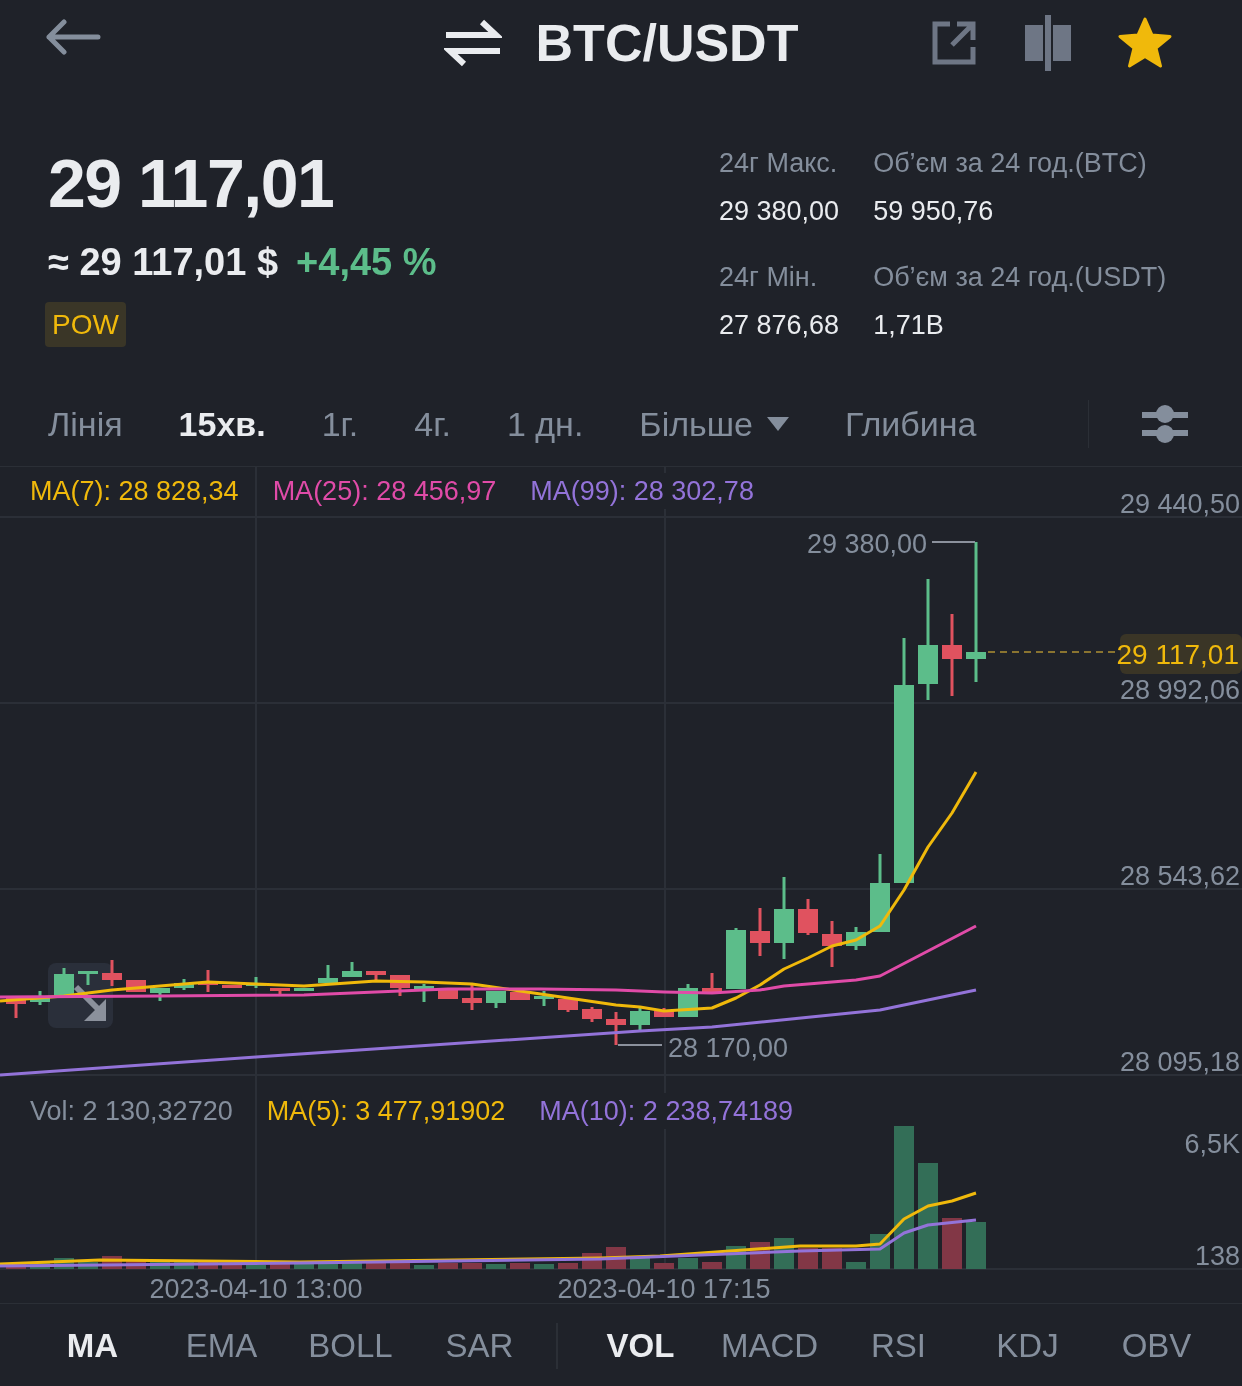  Describe the element at coordinates (954, 43) in the screenshot. I see `share-icon` at that location.